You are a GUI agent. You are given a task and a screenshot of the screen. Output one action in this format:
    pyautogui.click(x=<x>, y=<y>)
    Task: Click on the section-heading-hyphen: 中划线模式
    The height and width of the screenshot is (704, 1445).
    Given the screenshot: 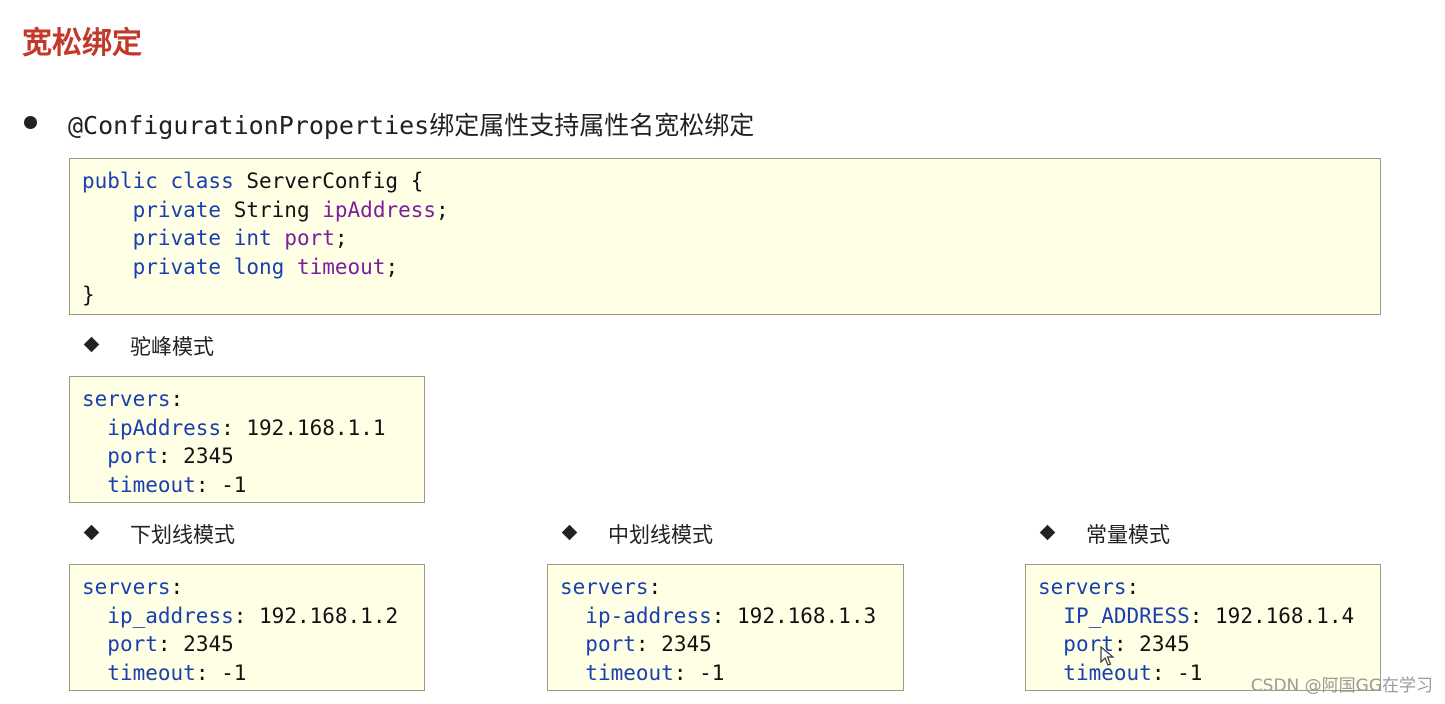 What is the action you would take?
    pyautogui.click(x=660, y=535)
    